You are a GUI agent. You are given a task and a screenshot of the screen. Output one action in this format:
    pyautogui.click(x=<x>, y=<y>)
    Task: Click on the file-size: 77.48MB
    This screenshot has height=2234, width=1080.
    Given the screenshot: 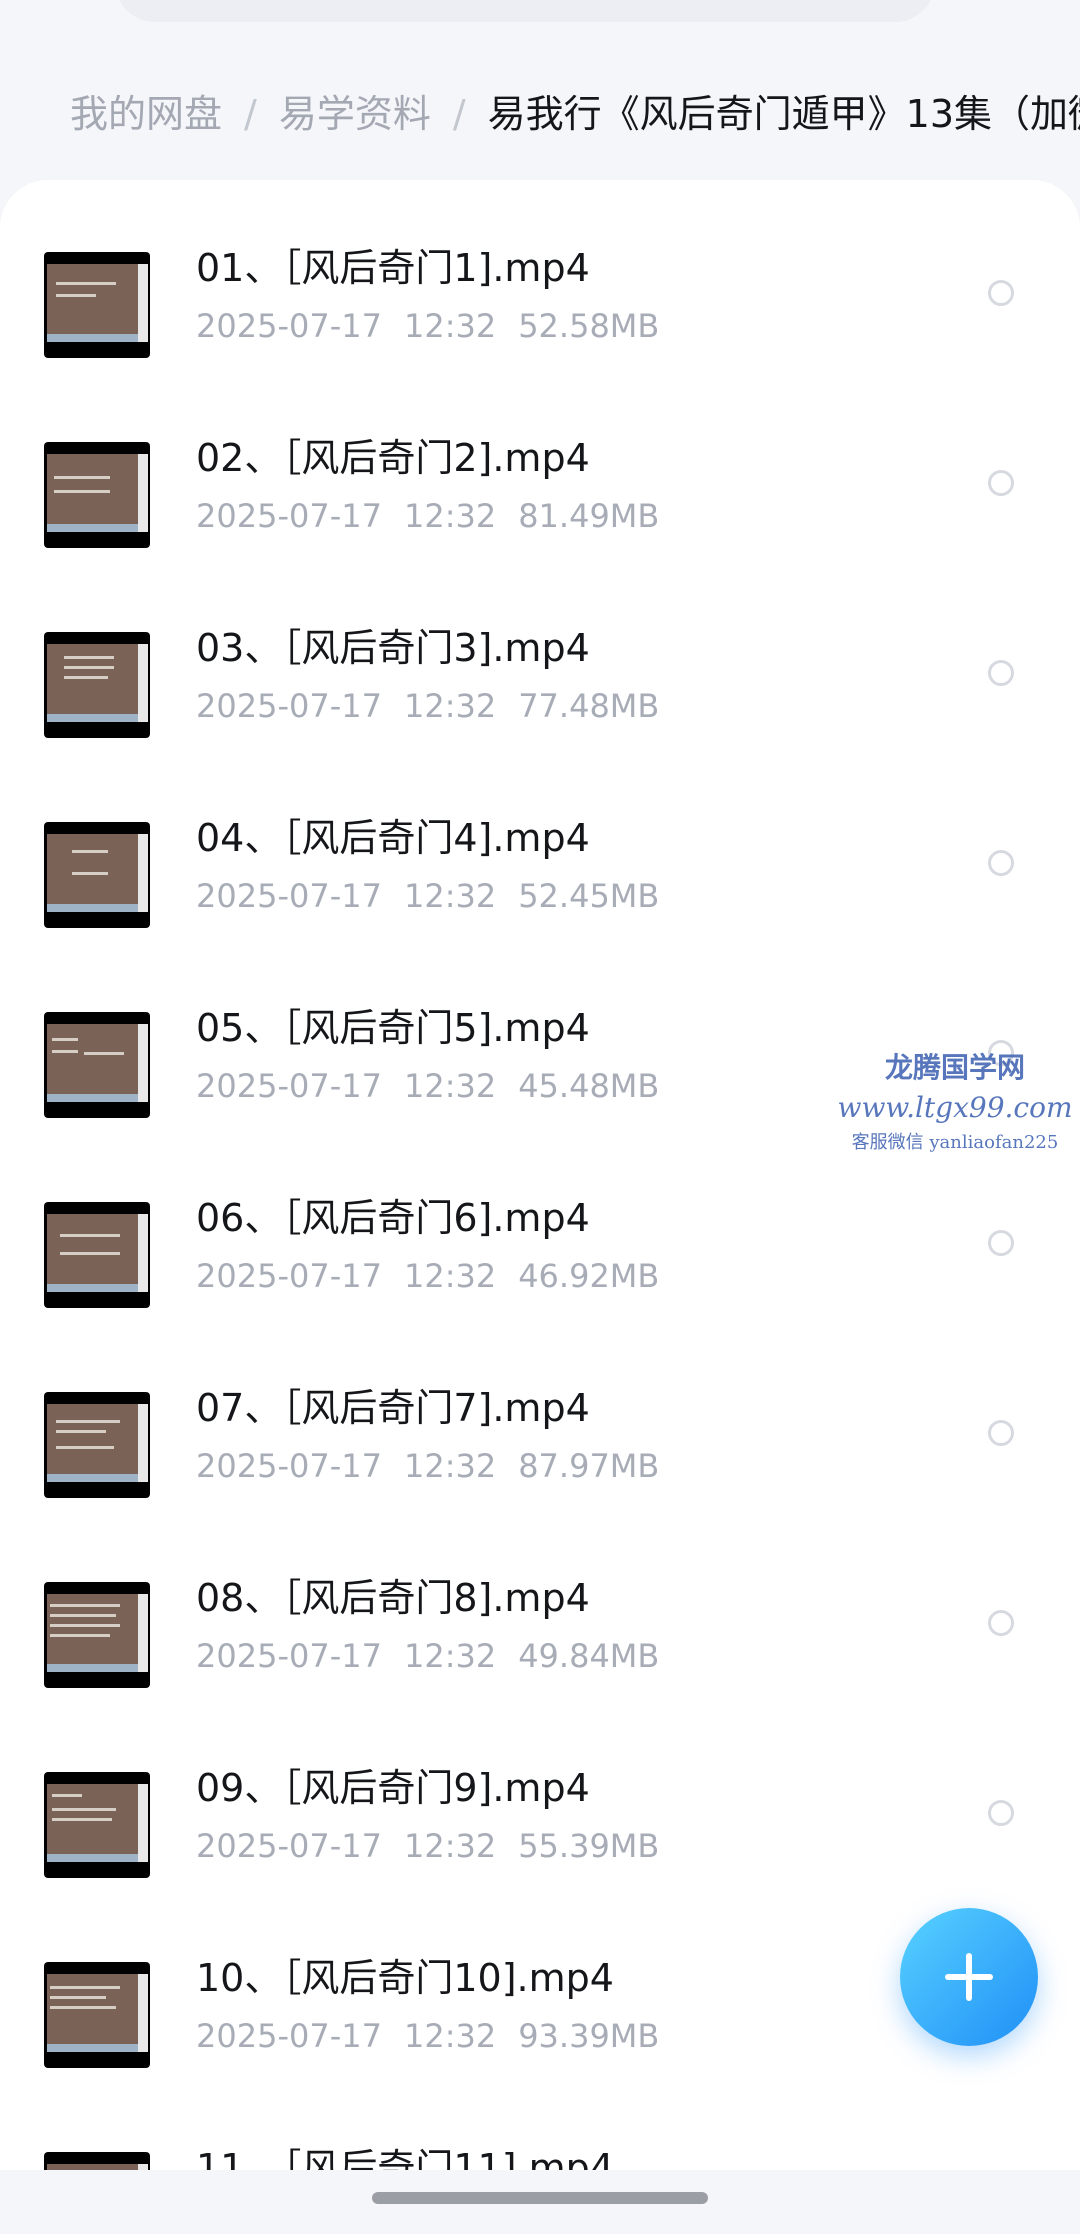 What is the action you would take?
    pyautogui.click(x=589, y=706)
    